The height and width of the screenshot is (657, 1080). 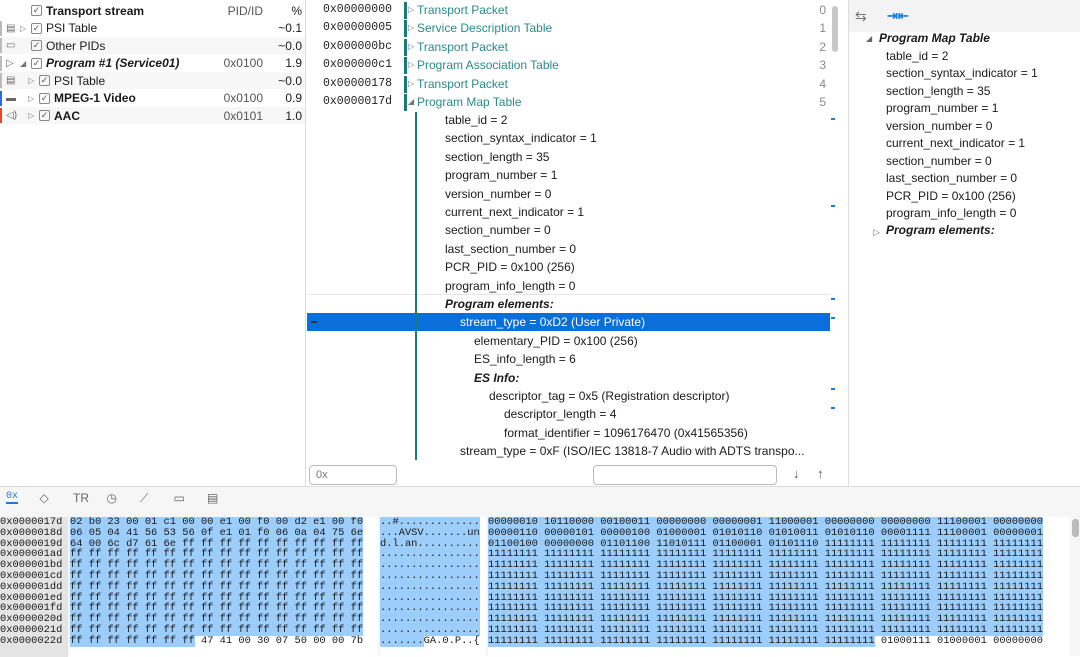 I want to click on packet-label: Program Association Table, so click(x=488, y=65).